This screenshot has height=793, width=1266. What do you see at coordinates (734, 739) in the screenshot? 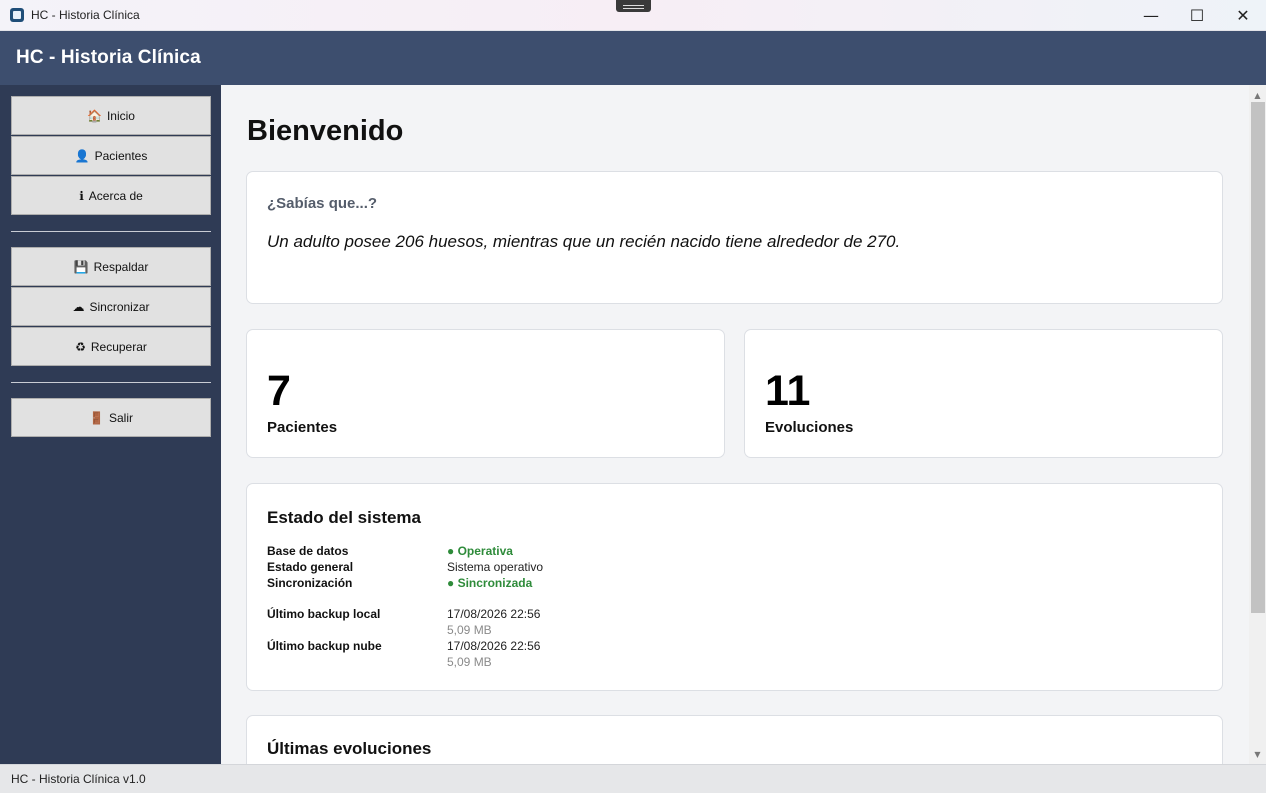
I see `evolutions-card: Últimas evoluciones` at bounding box center [734, 739].